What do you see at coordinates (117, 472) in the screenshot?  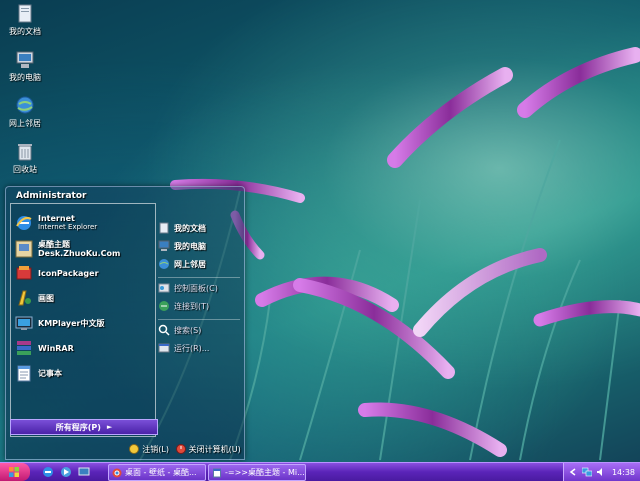 I see `chrome-icon` at bounding box center [117, 472].